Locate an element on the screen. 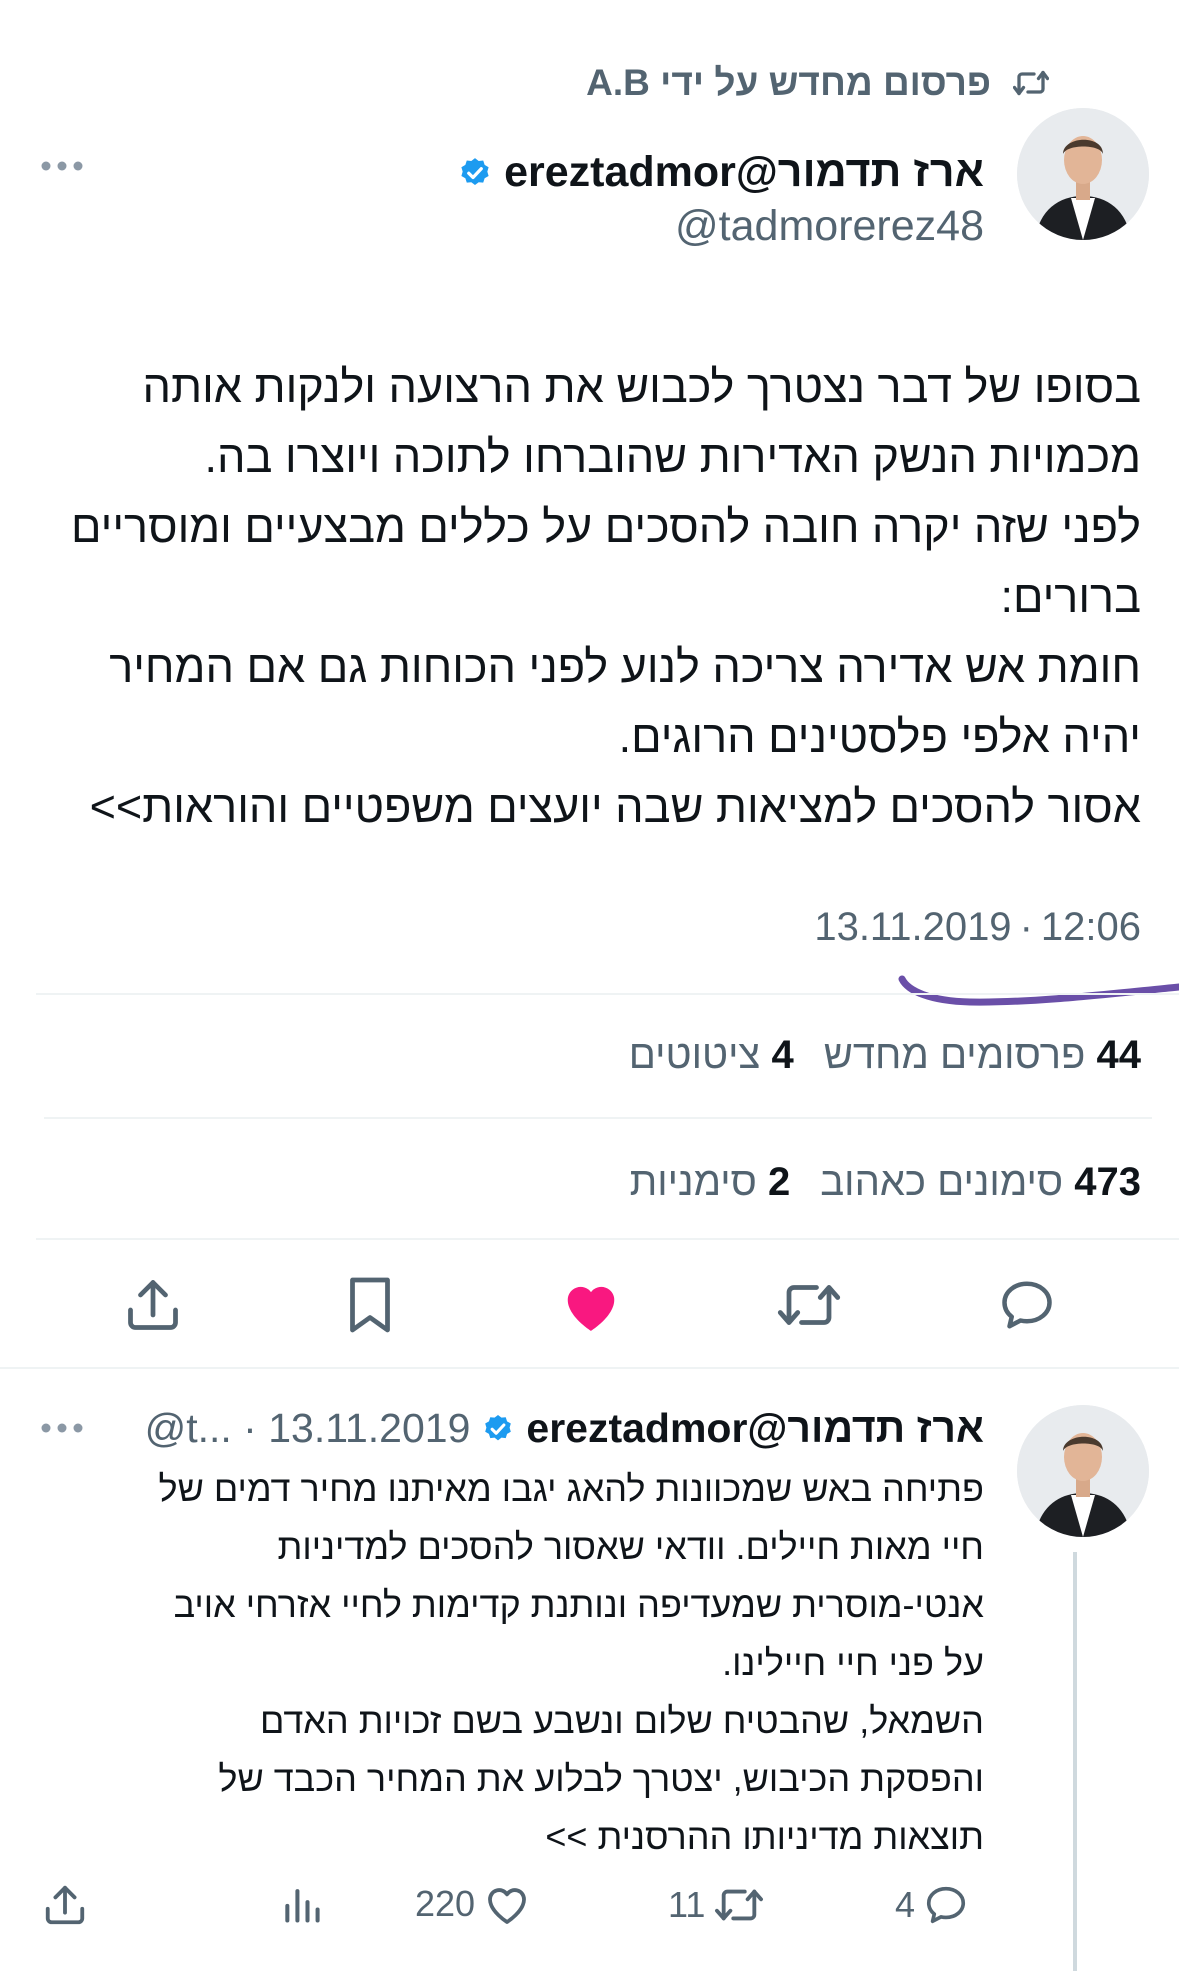 This screenshot has height=1971, width=1179. repost-count: 11 is located at coordinates (687, 1904).